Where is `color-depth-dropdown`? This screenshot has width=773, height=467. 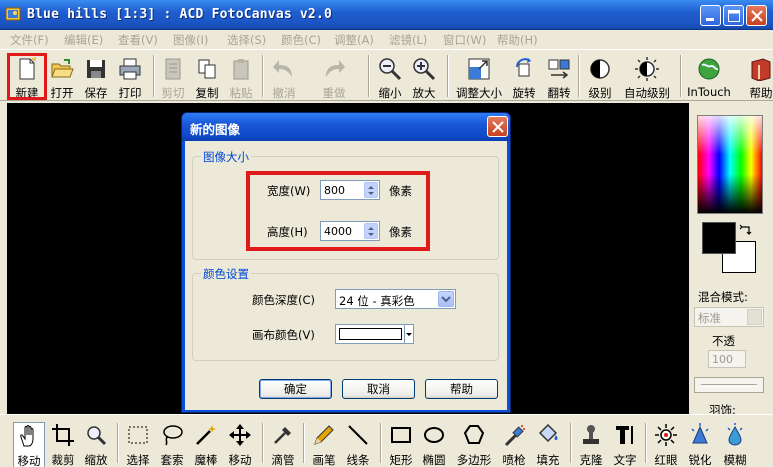 color-depth-dropdown is located at coordinates (446, 299).